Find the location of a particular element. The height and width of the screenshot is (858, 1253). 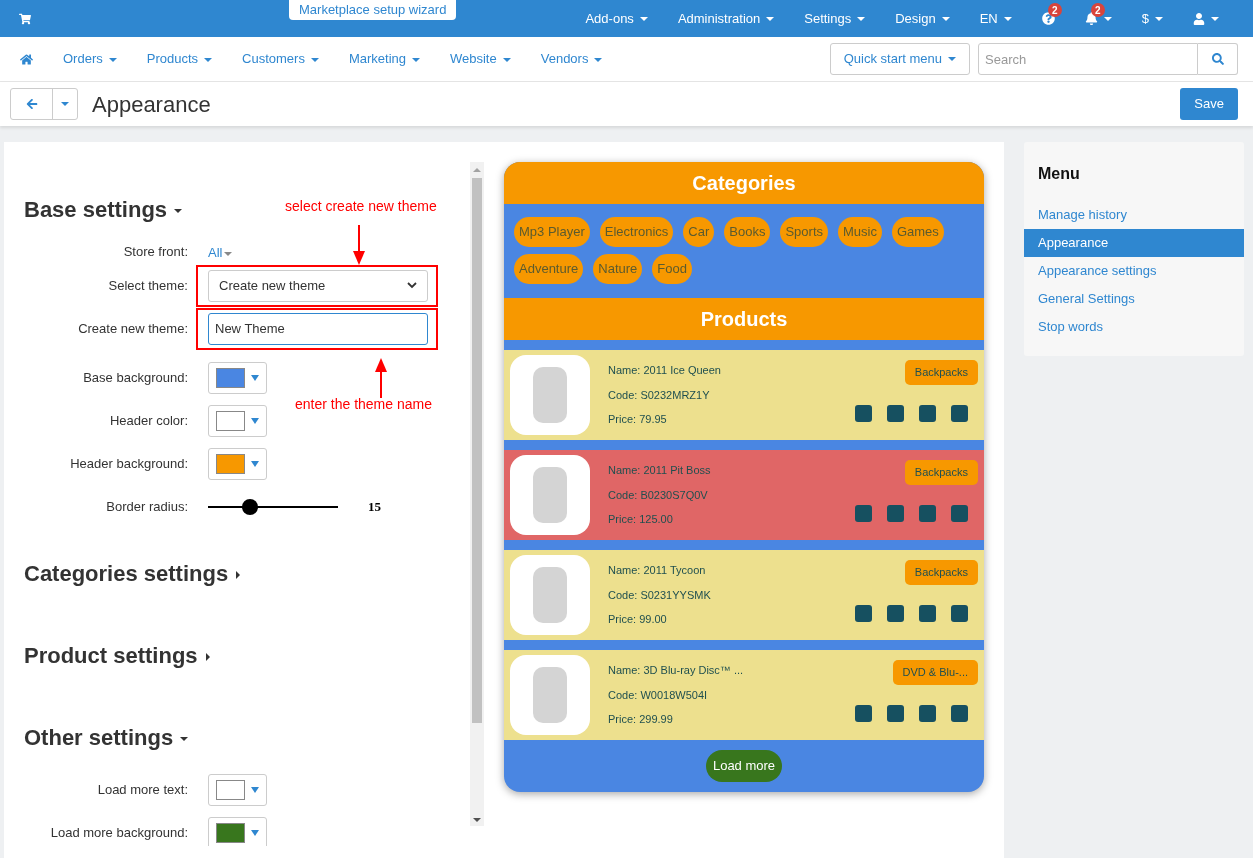

nav-item: Customers is located at coordinates (280, 59).